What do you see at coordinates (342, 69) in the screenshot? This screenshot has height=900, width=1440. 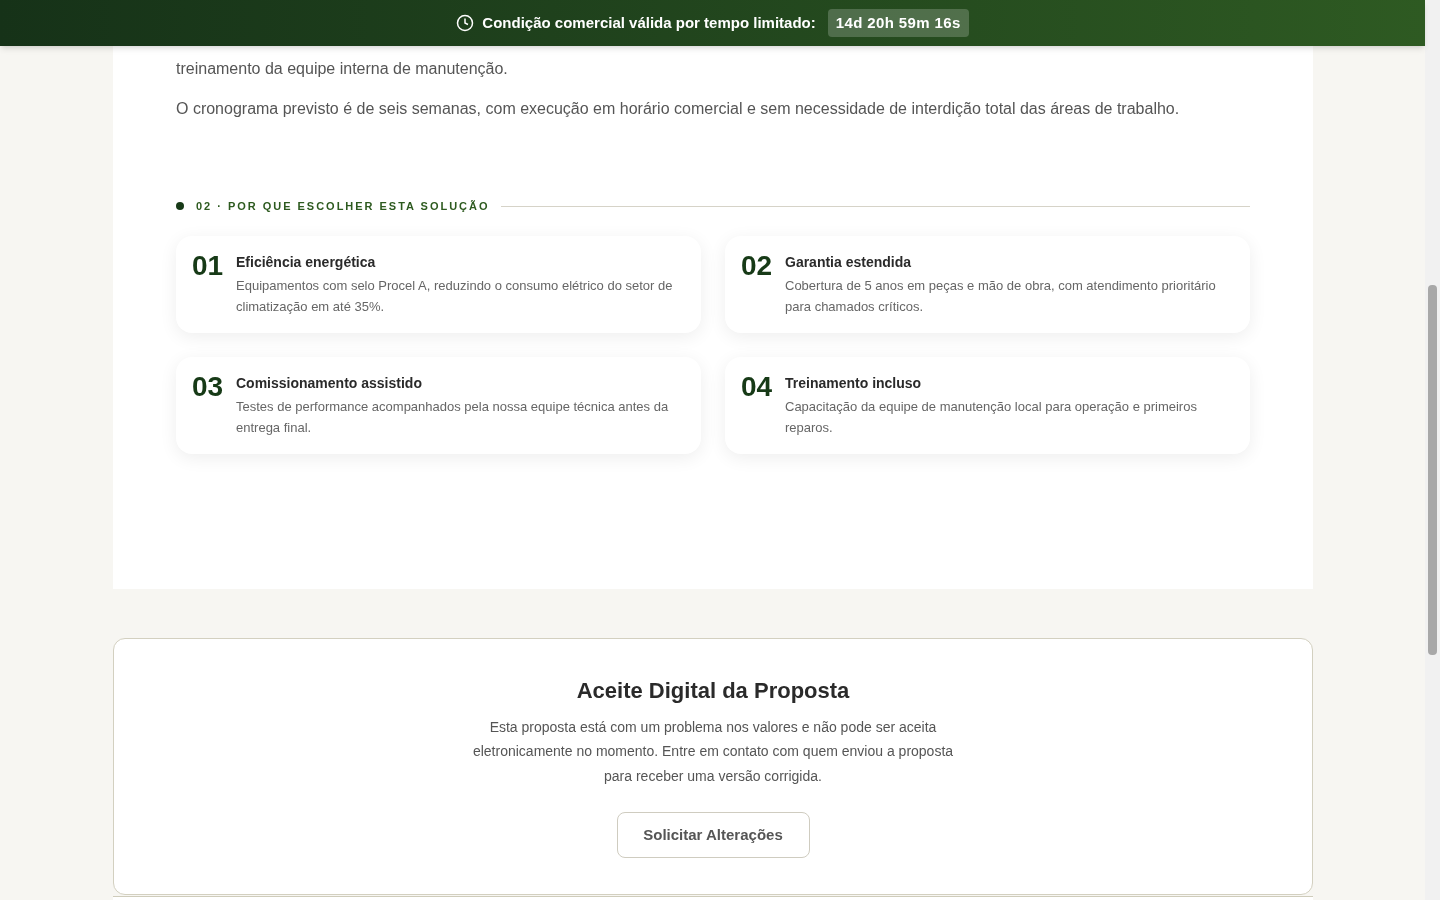 I see `body-paragraph: treinamento da equipe interna de manutenção.` at bounding box center [342, 69].